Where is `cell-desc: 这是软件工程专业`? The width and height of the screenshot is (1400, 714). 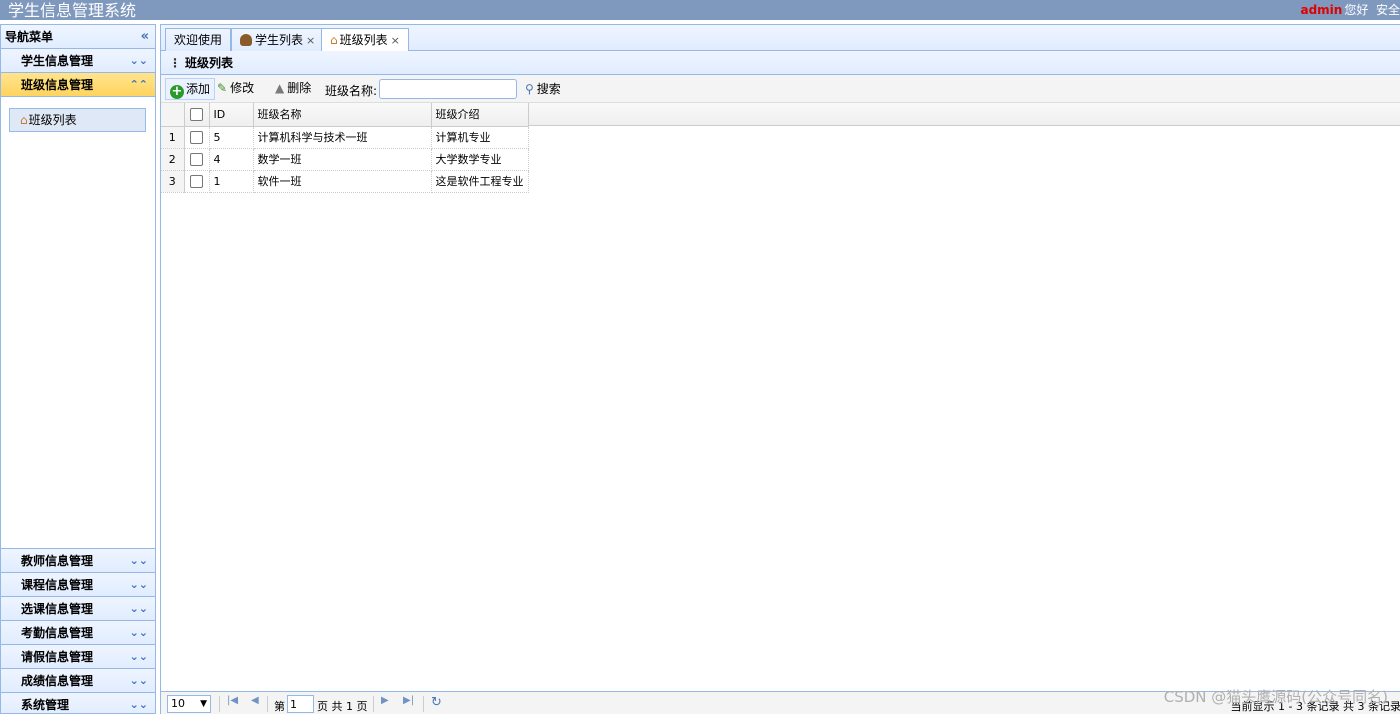 cell-desc: 这是软件工程专业 is located at coordinates (480, 181).